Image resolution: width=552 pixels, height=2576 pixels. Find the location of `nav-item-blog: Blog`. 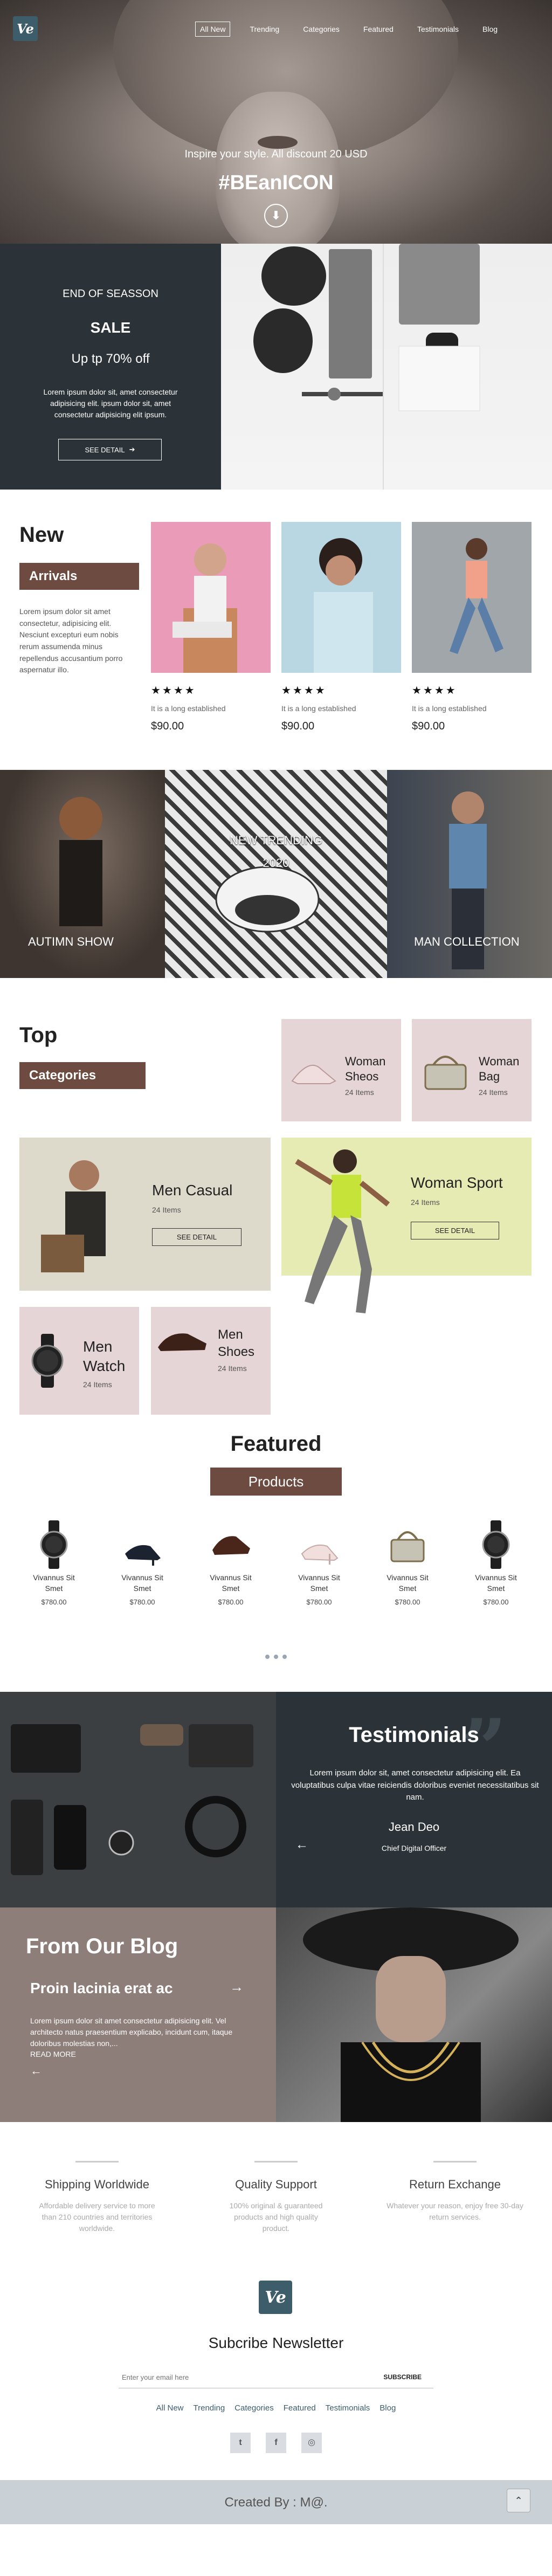

nav-item-blog: Blog is located at coordinates (490, 29).